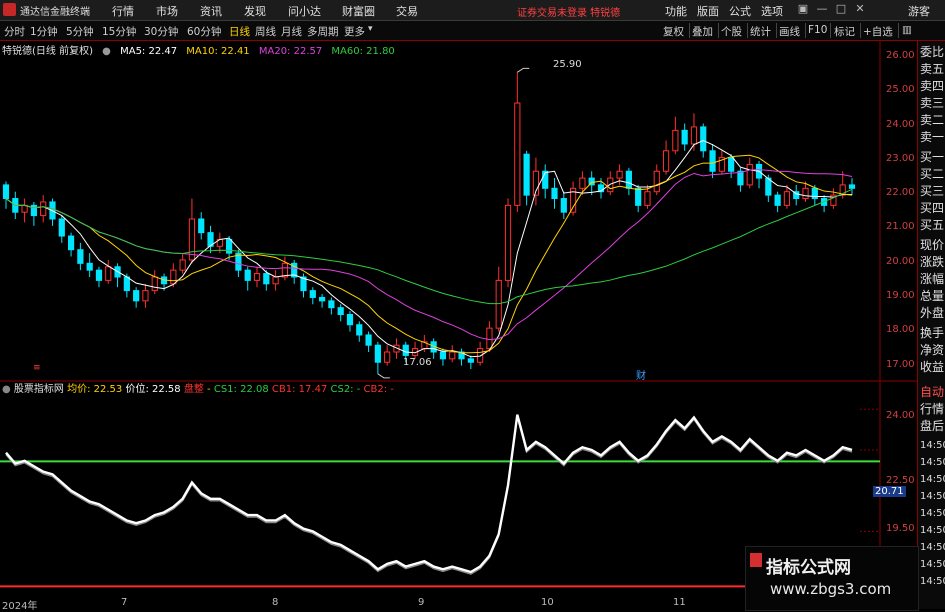 The image size is (945, 612). I want to click on high-pointer, so click(523, 70).